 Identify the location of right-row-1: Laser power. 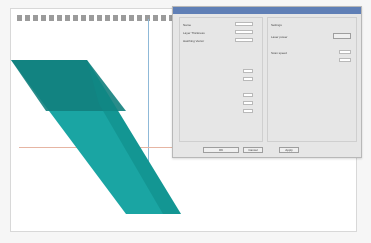
(279, 37).